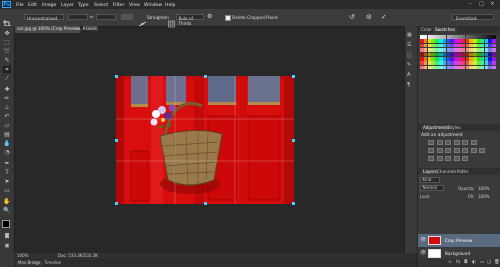  What do you see at coordinates (481, 4) in the screenshot?
I see `maximize-button: □` at bounding box center [481, 4].